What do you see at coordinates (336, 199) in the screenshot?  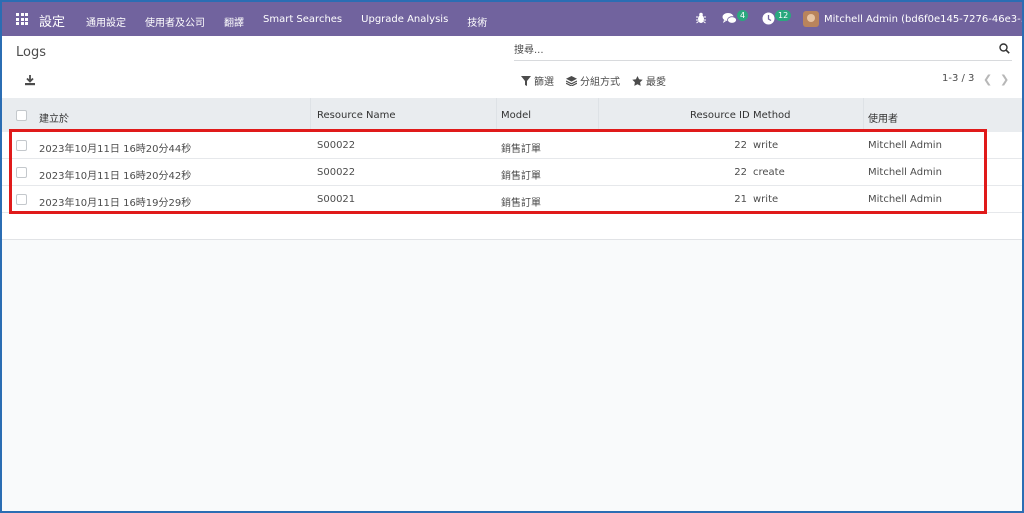 I see `cell-resource-name: S00021` at bounding box center [336, 199].